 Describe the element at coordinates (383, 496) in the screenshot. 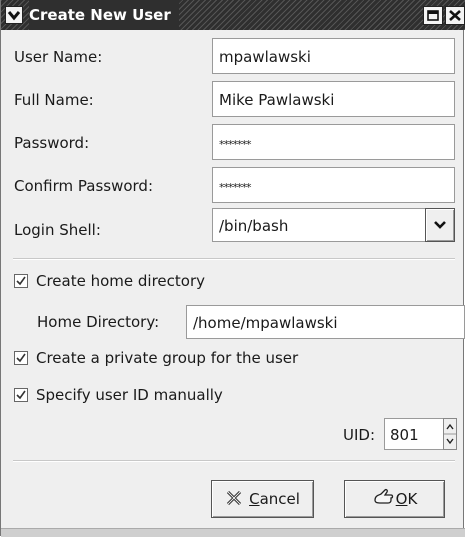

I see `ok-hand-icon` at that location.